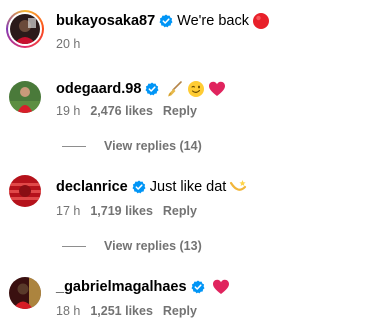  I want to click on comment-username: declanrice, so click(92, 187).